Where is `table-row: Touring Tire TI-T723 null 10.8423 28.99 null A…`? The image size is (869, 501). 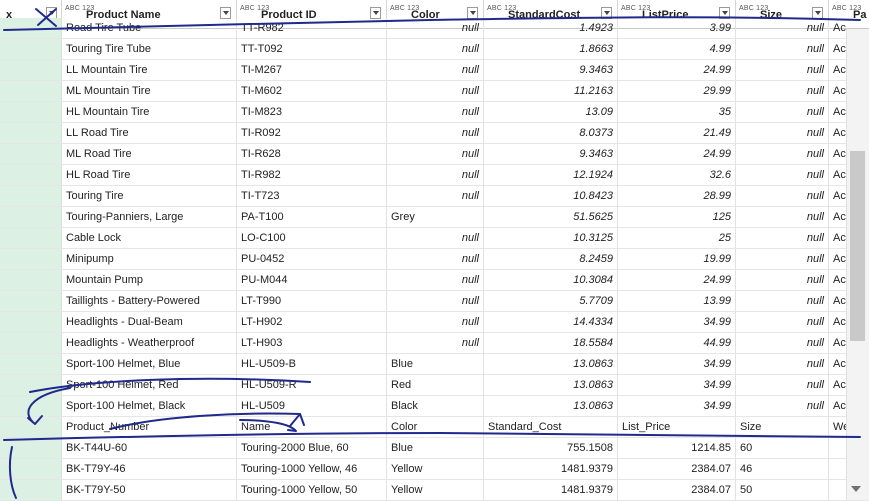 table-row: Touring Tire TI-T723 null 10.8423 28.99 null A… is located at coordinates (434, 196).